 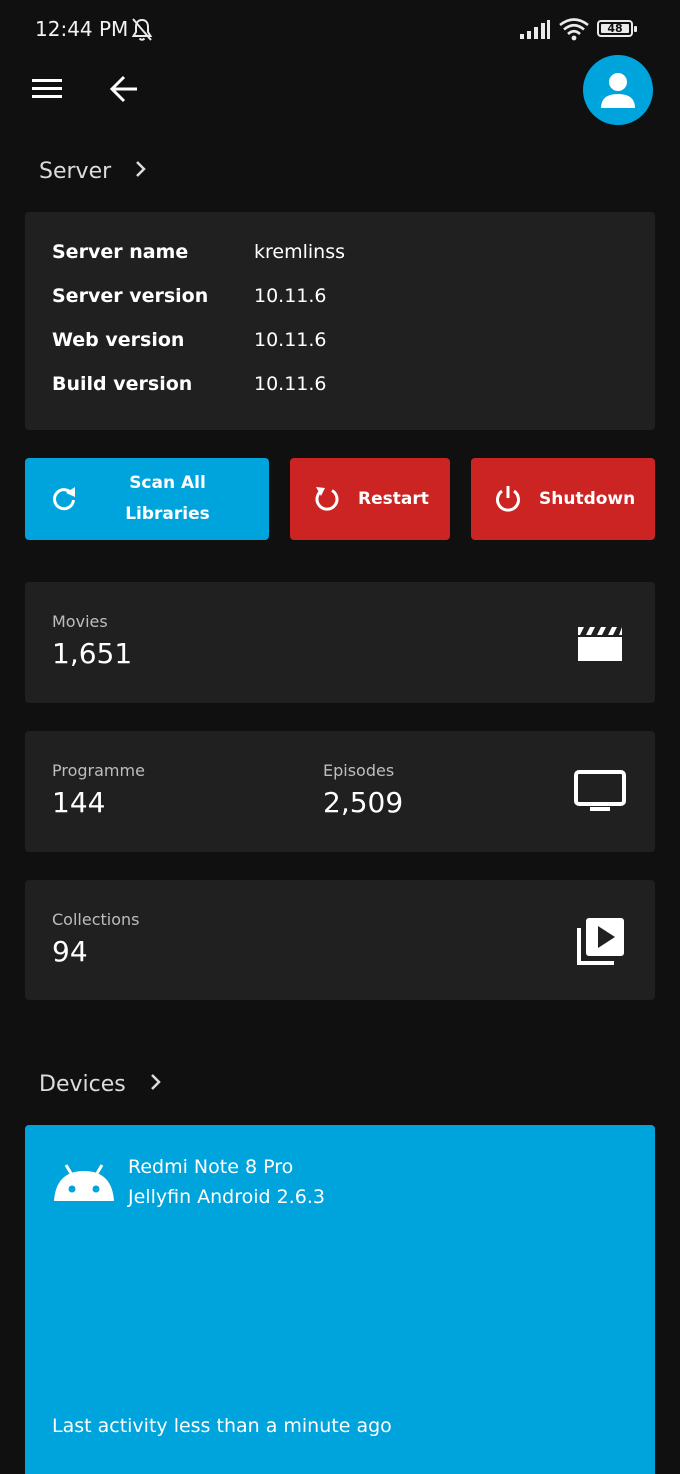 I want to click on movies-count: 1,651, so click(x=92, y=653).